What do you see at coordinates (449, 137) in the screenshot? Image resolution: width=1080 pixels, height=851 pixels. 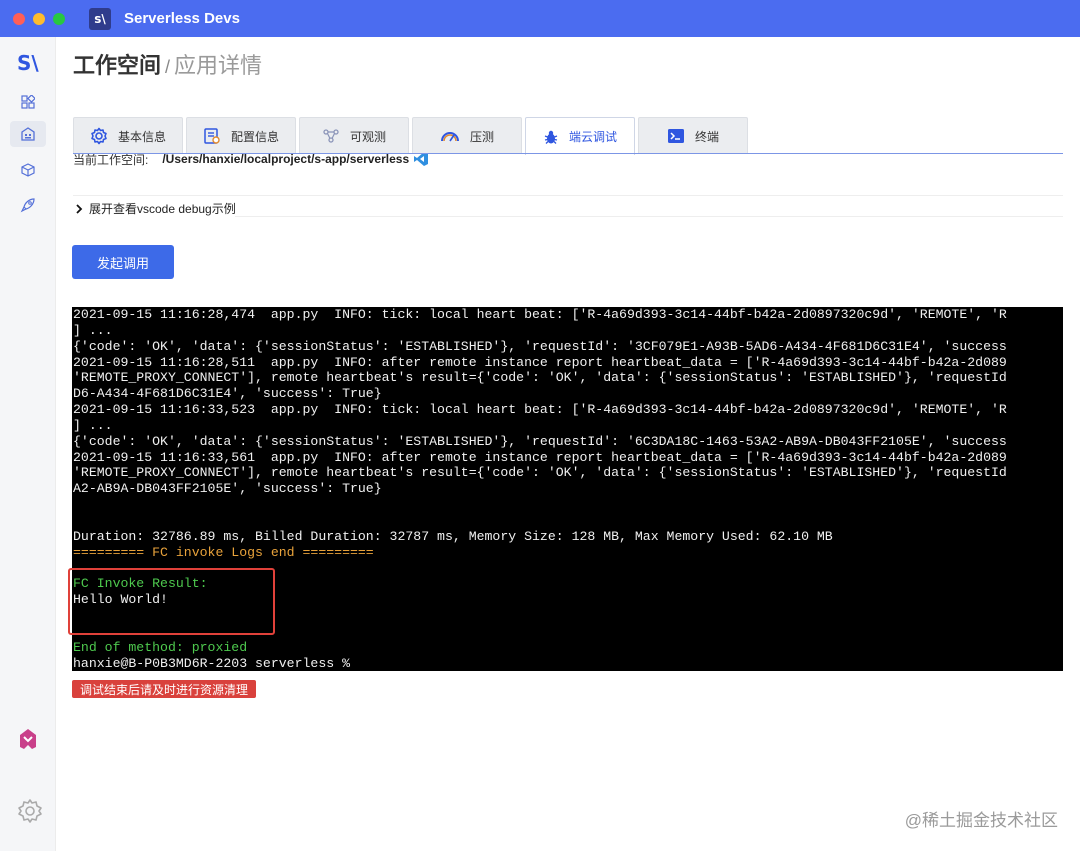 I see `gauge-icon` at bounding box center [449, 137].